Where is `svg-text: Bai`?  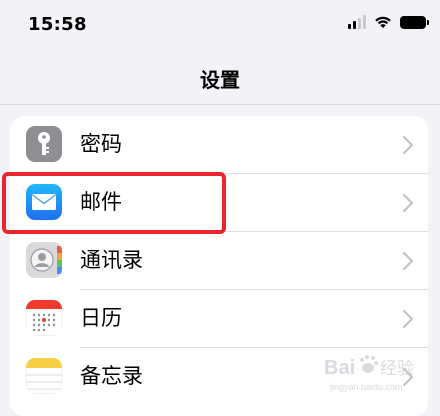 svg-text: Bai is located at coordinates (339, 368).